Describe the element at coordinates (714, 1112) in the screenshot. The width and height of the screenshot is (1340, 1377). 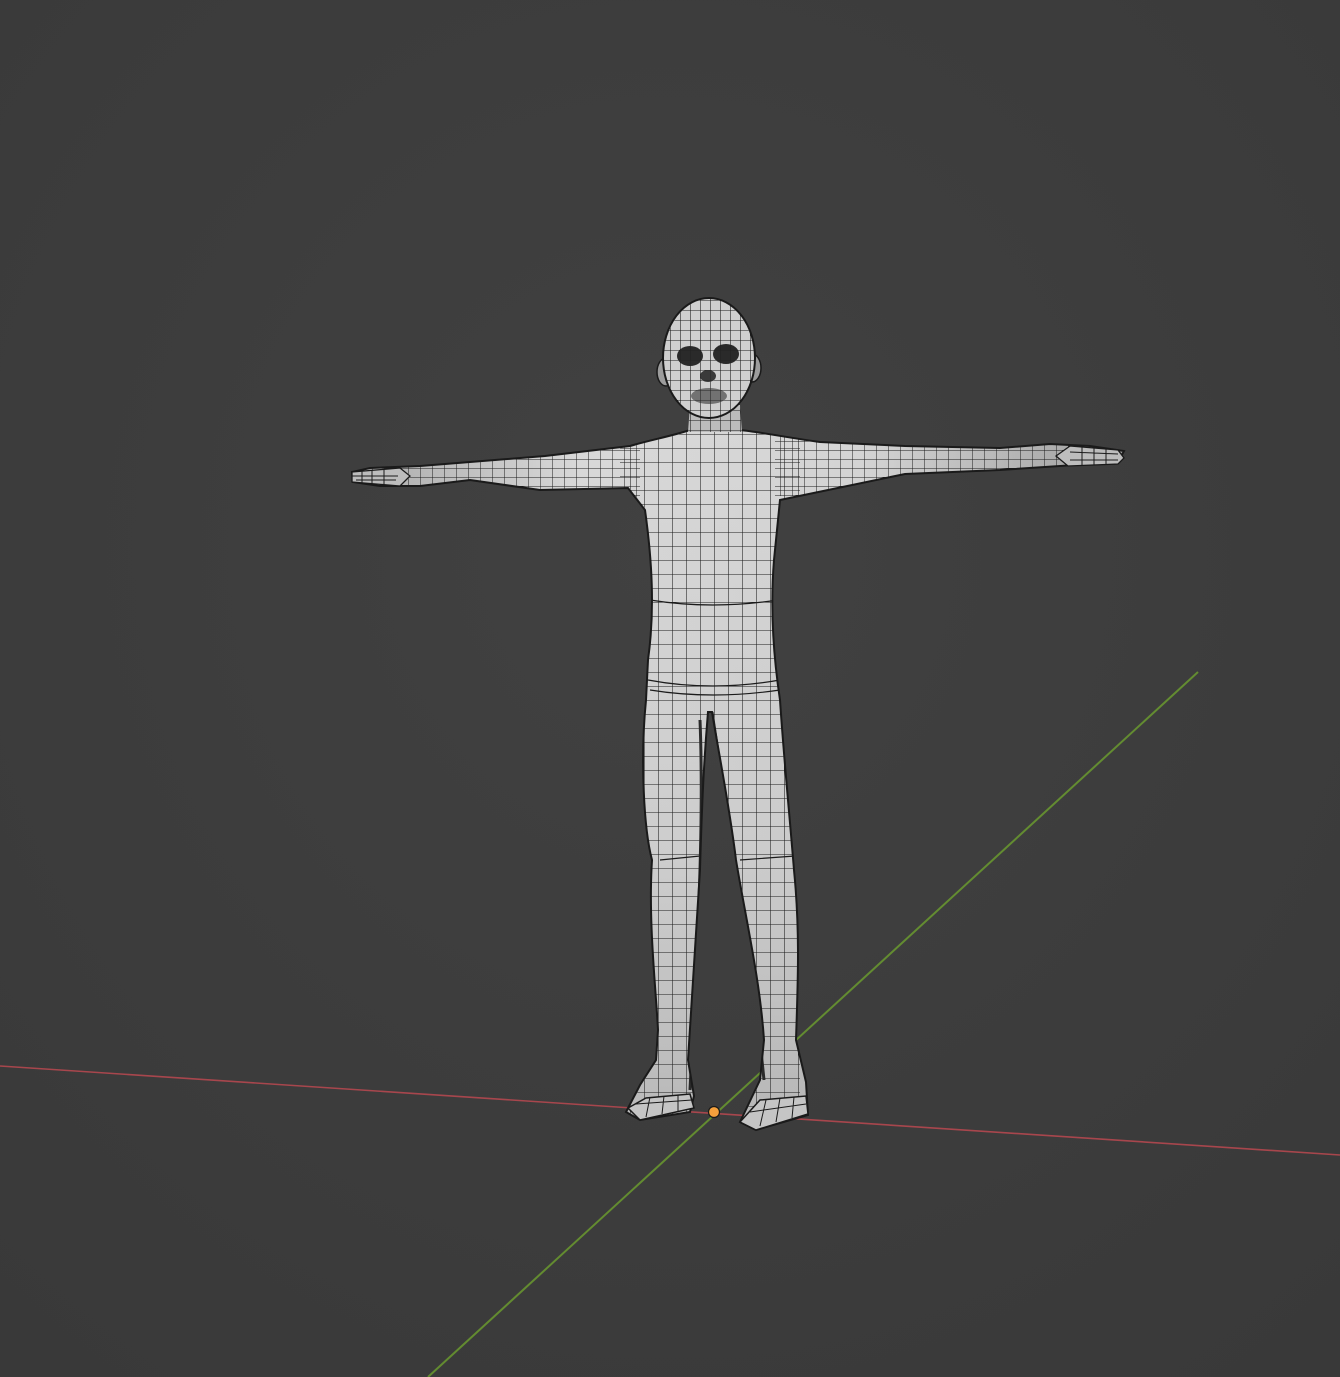
I see `origin-dot-icon` at that location.